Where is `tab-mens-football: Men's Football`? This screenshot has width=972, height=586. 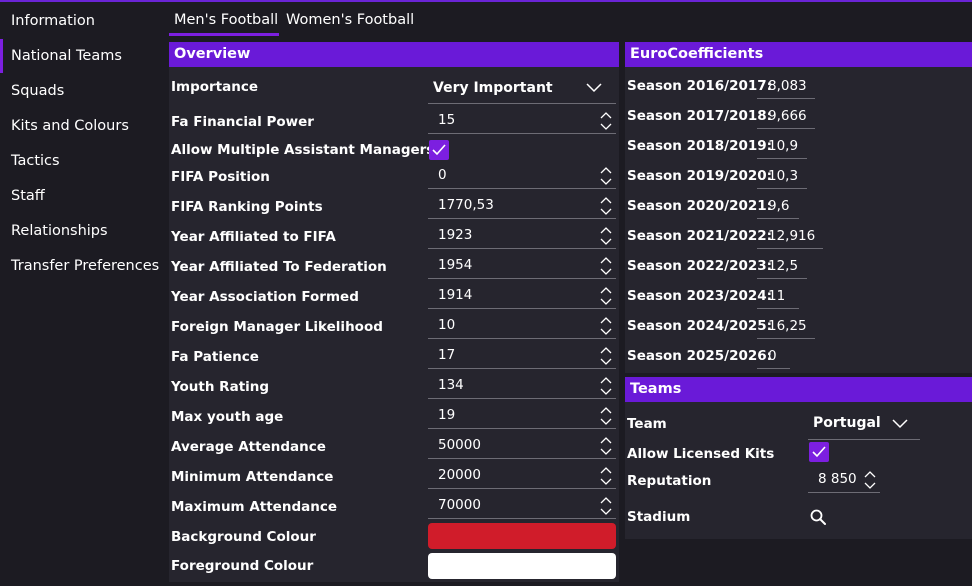
tab-mens-football: Men's Football is located at coordinates (224, 20).